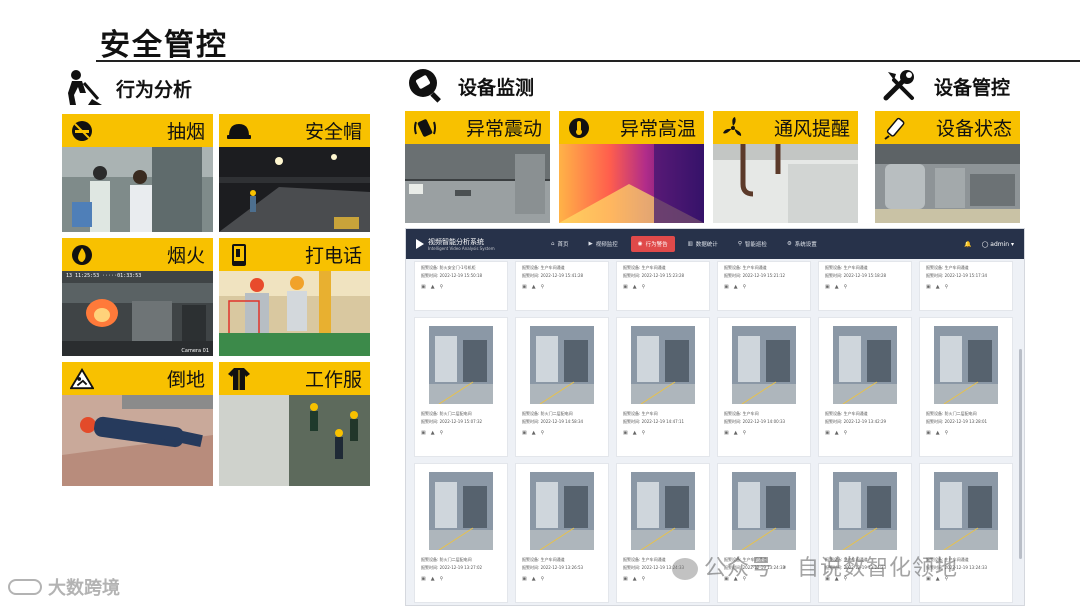  What do you see at coordinates (846, 267) in the screenshot?
I see `alarm-device: 报警设备: 生产车间通道` at bounding box center [846, 267].